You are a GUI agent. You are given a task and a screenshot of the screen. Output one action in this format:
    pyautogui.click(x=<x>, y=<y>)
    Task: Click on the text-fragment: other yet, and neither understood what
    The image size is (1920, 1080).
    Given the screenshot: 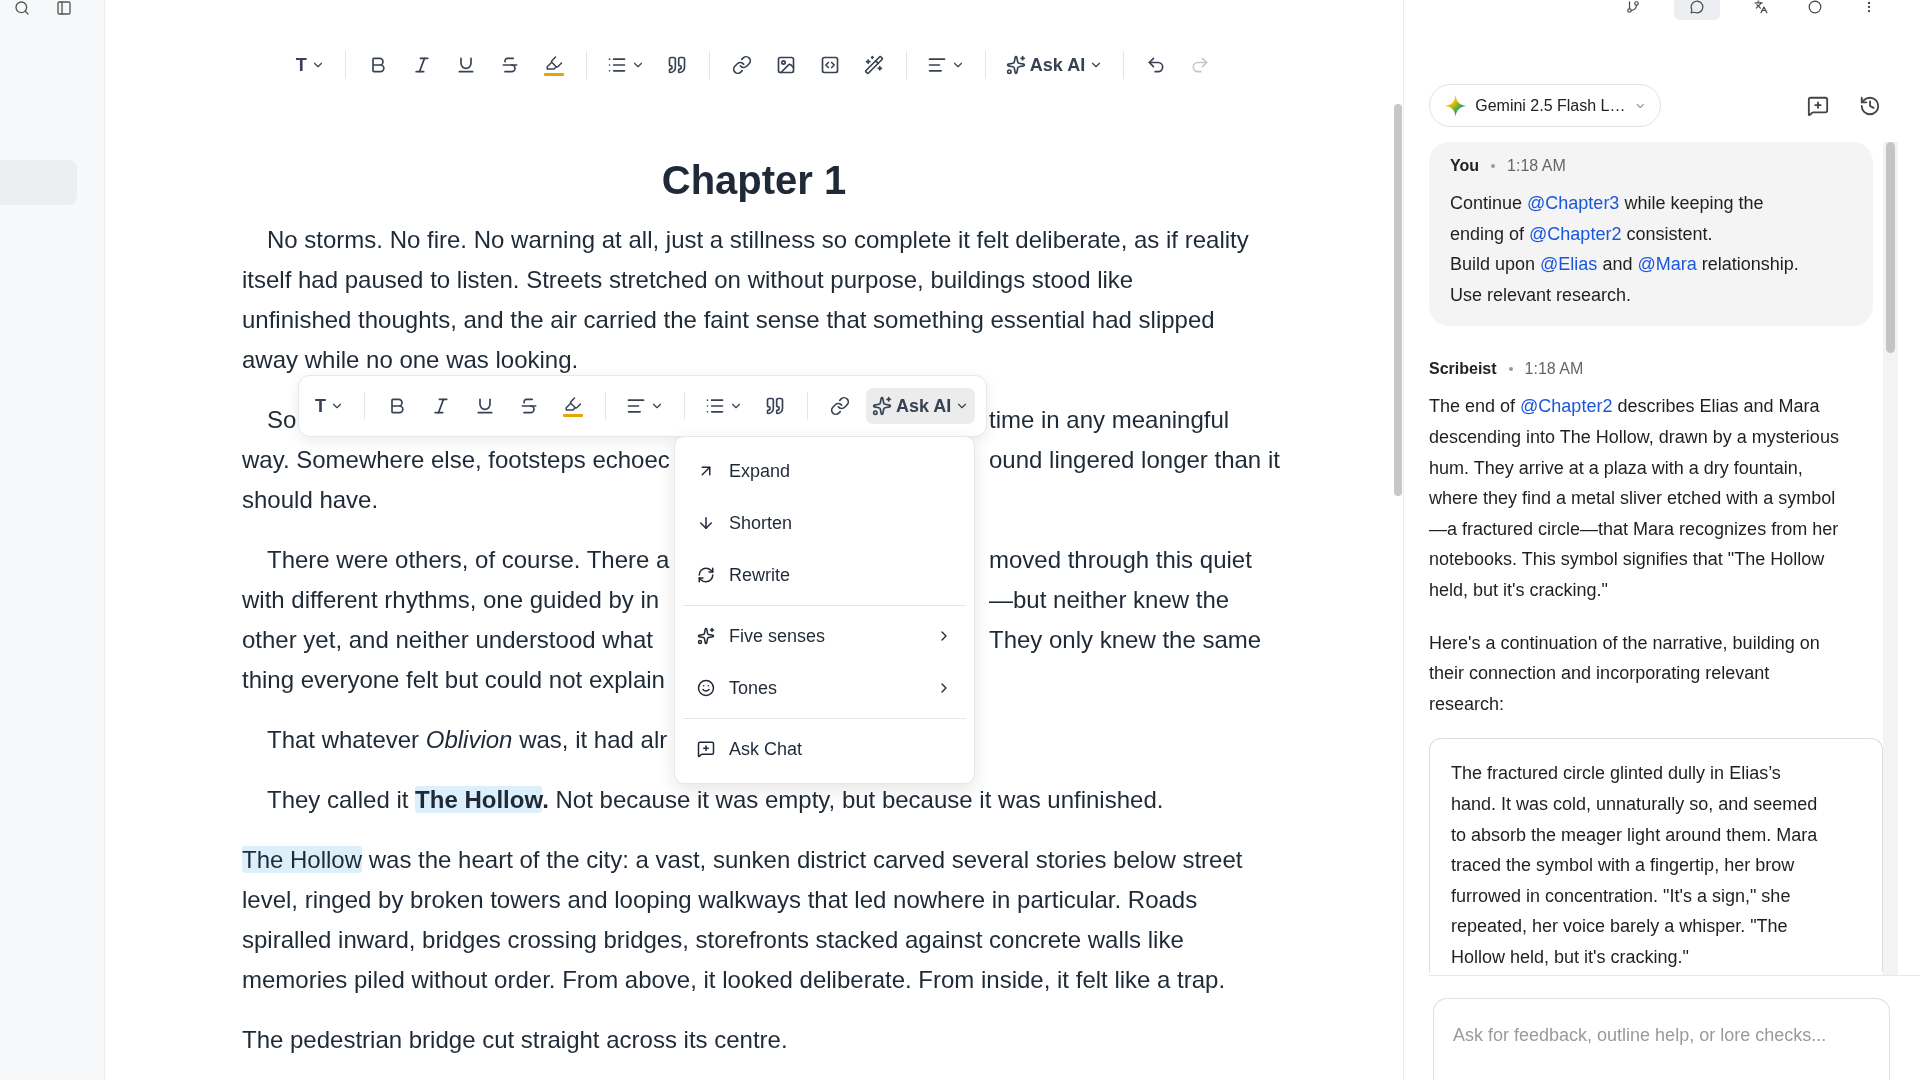 What is the action you would take?
    pyautogui.click(x=447, y=640)
    